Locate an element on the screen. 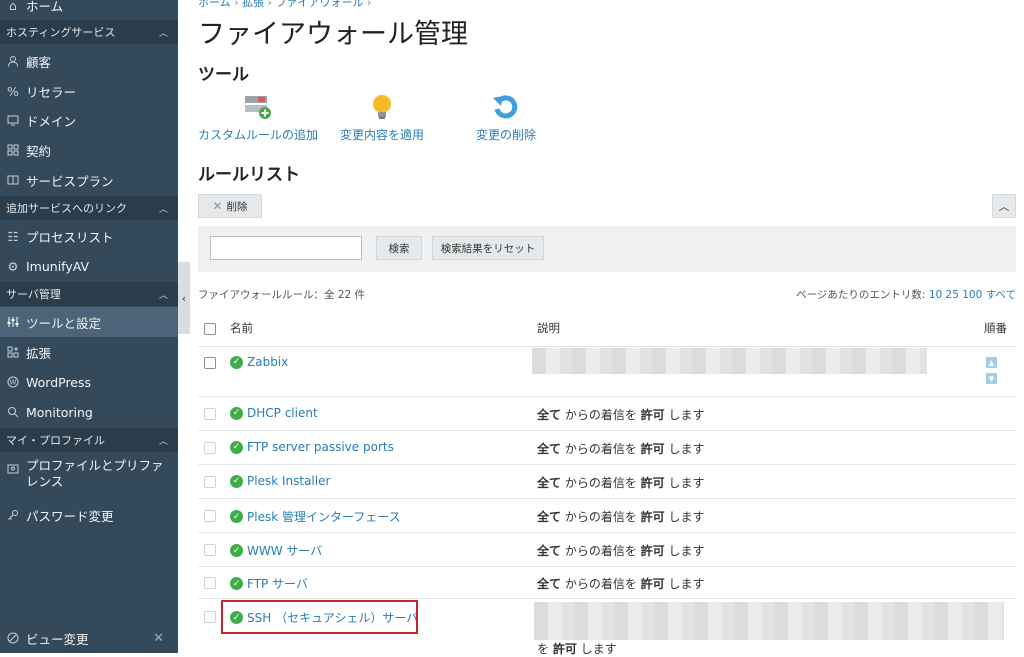 The height and width of the screenshot is (657, 1024). collapse-list-button: ︿ is located at coordinates (1004, 206).